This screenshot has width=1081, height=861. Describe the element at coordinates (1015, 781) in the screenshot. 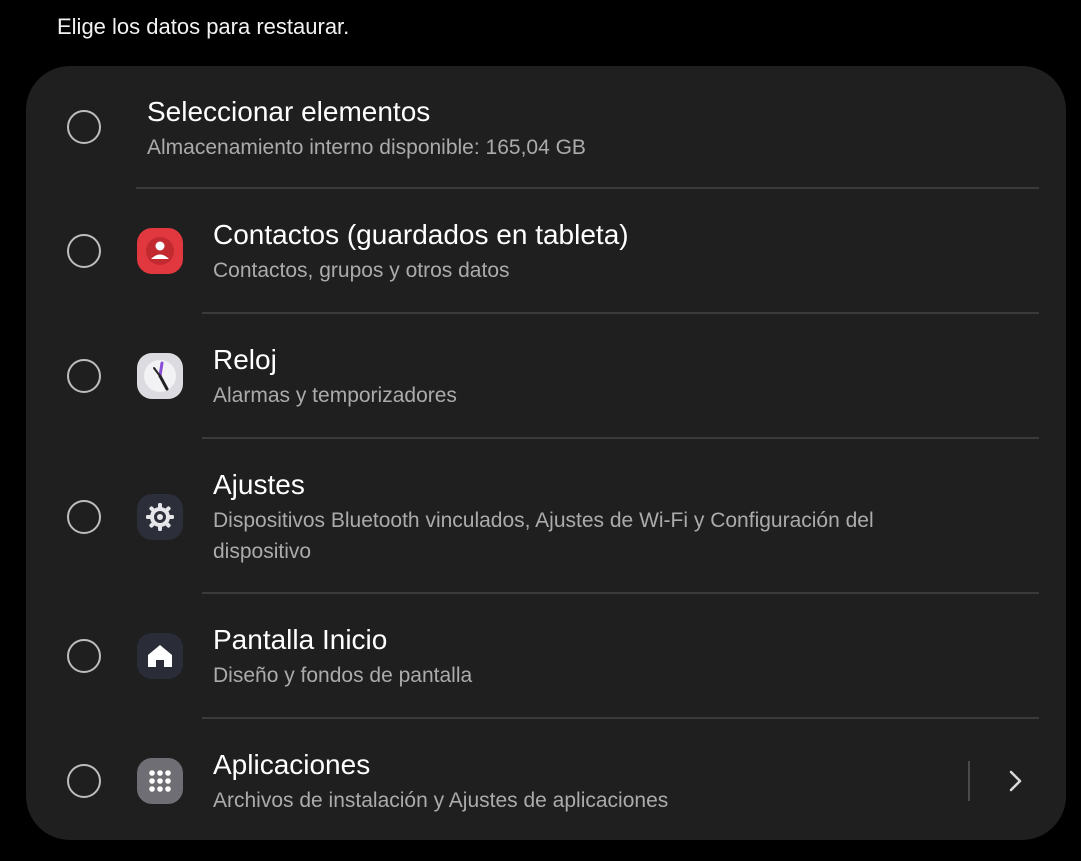

I see `chevron-right-icon` at that location.